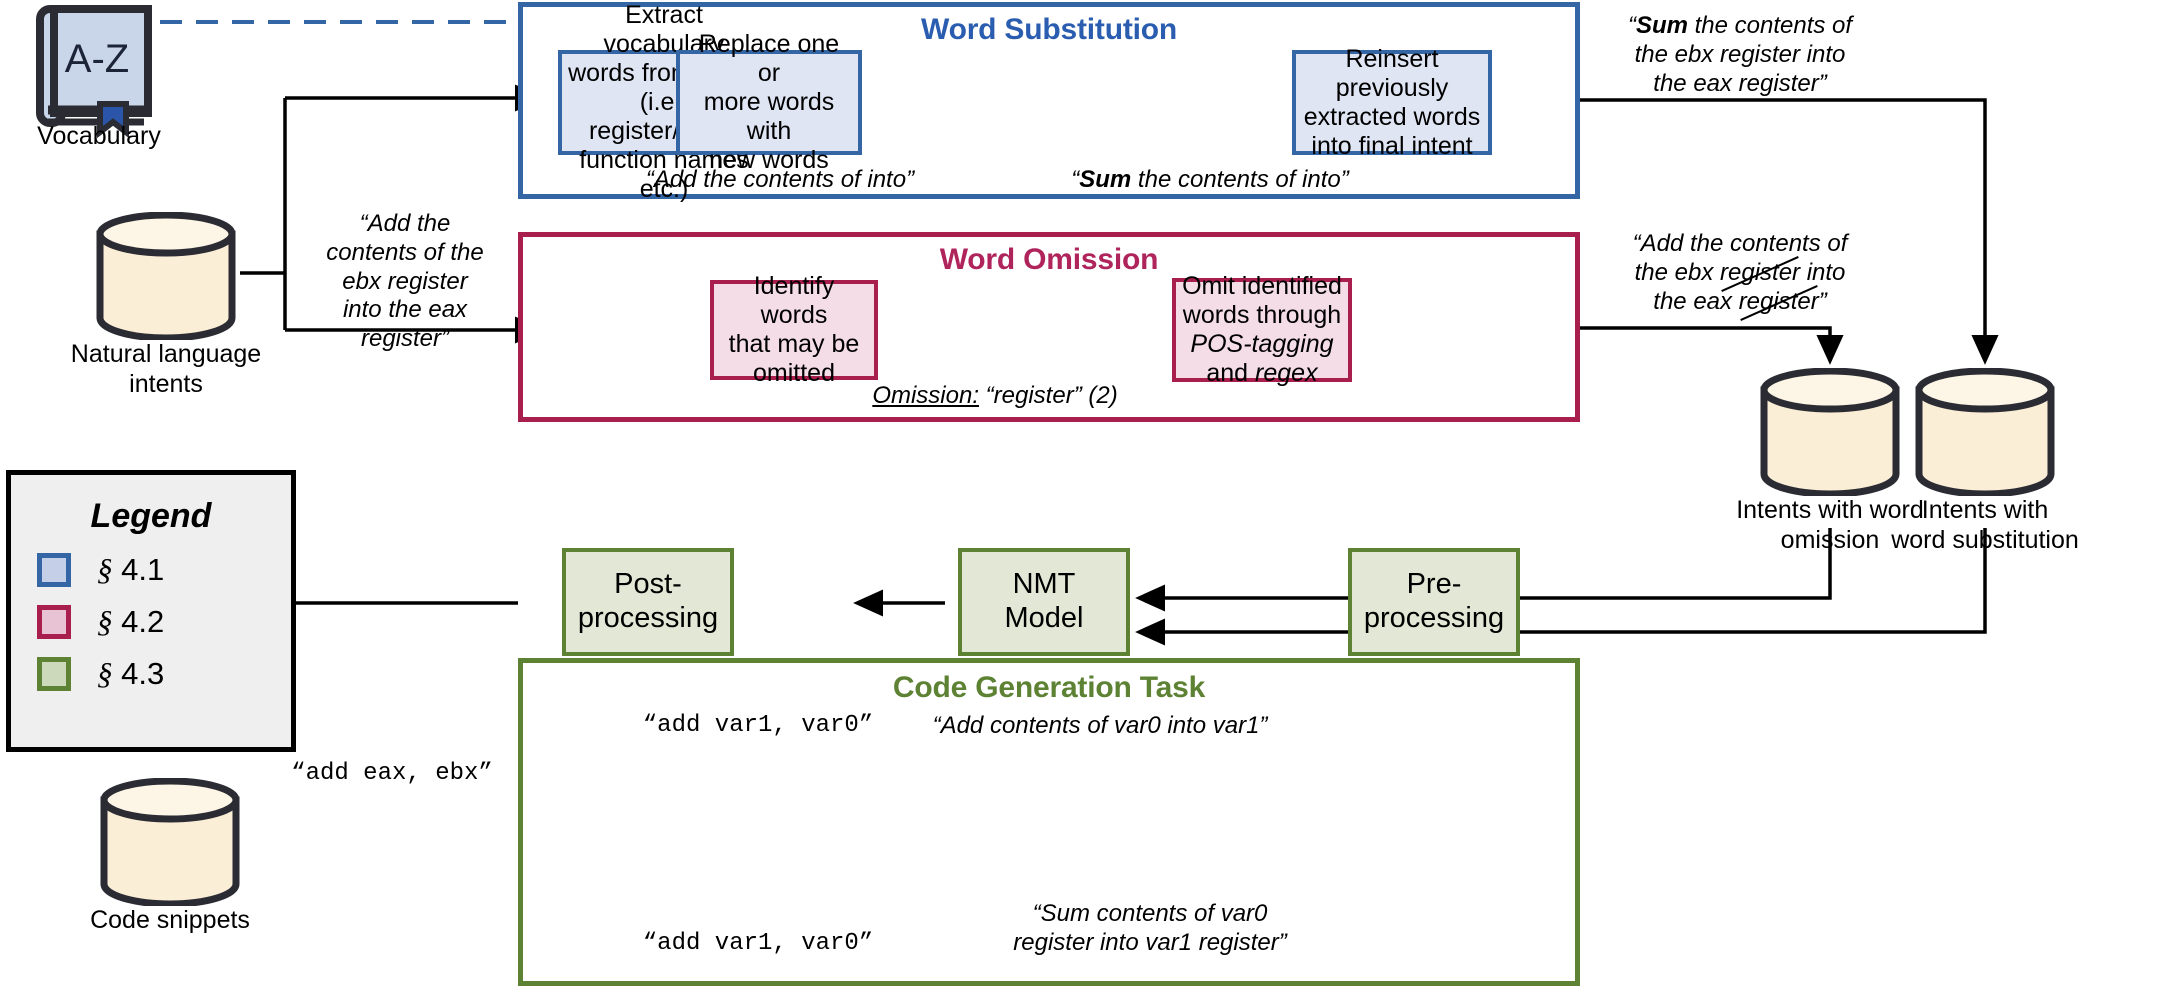 Image resolution: width=2157 pixels, height=989 pixels. Describe the element at coordinates (97, 59) in the screenshot. I see `svg-text: A-Z` at that location.